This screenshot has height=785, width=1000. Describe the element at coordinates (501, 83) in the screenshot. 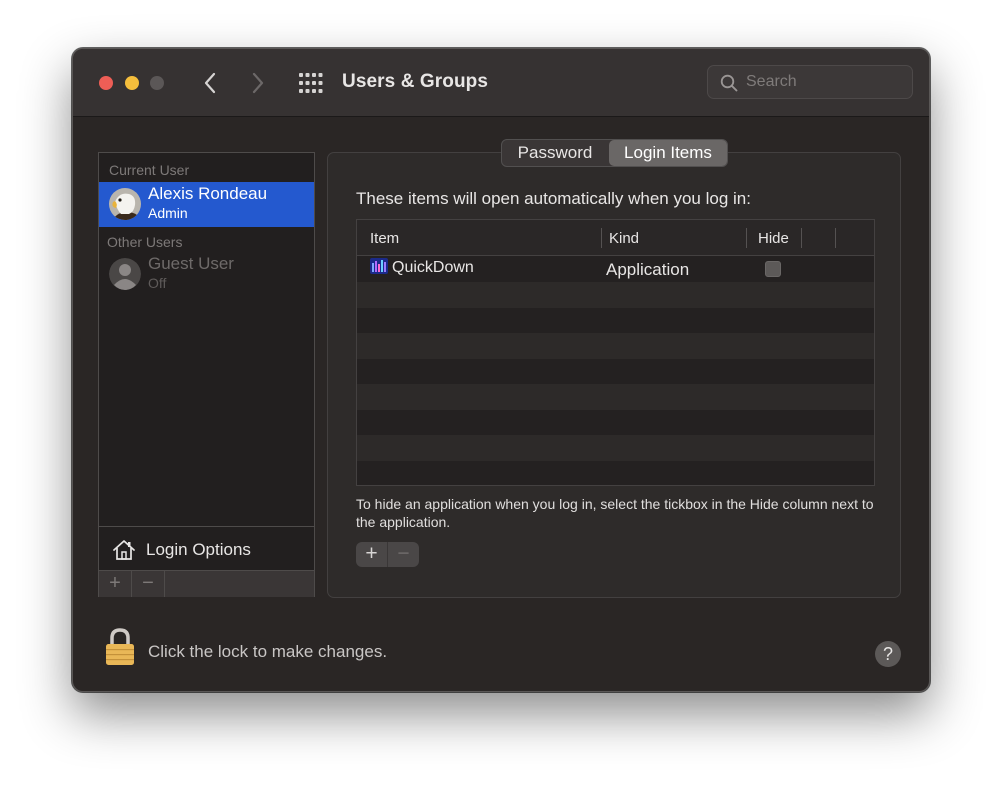

I see `title-bar: Users & Groups` at that location.